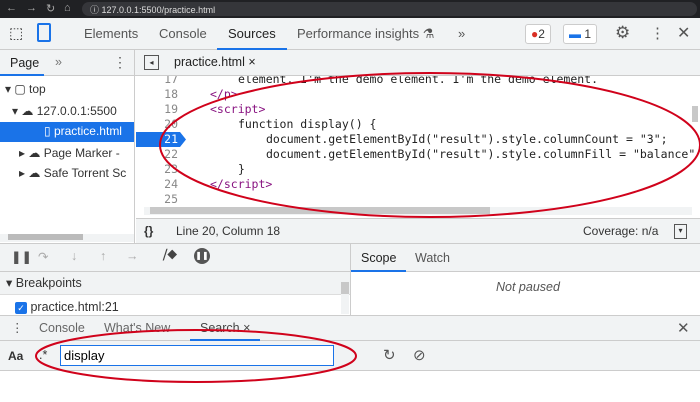 The height and width of the screenshot is (402, 700). What do you see at coordinates (43, 355) in the screenshot?
I see `regex-button: .*` at bounding box center [43, 355].